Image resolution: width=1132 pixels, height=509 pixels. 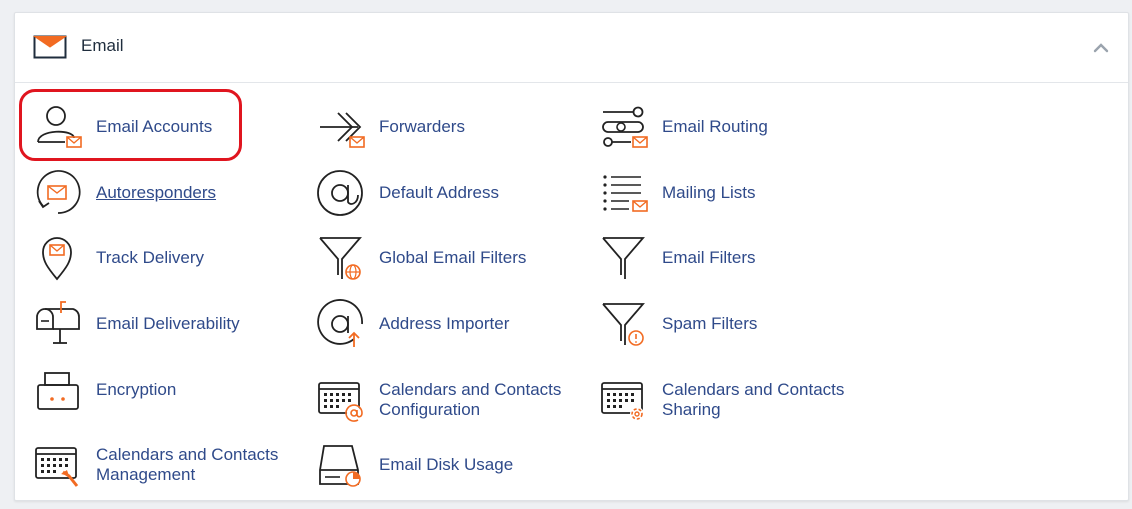 What do you see at coordinates (61, 324) in the screenshot?
I see `mailbox-icon` at bounding box center [61, 324].